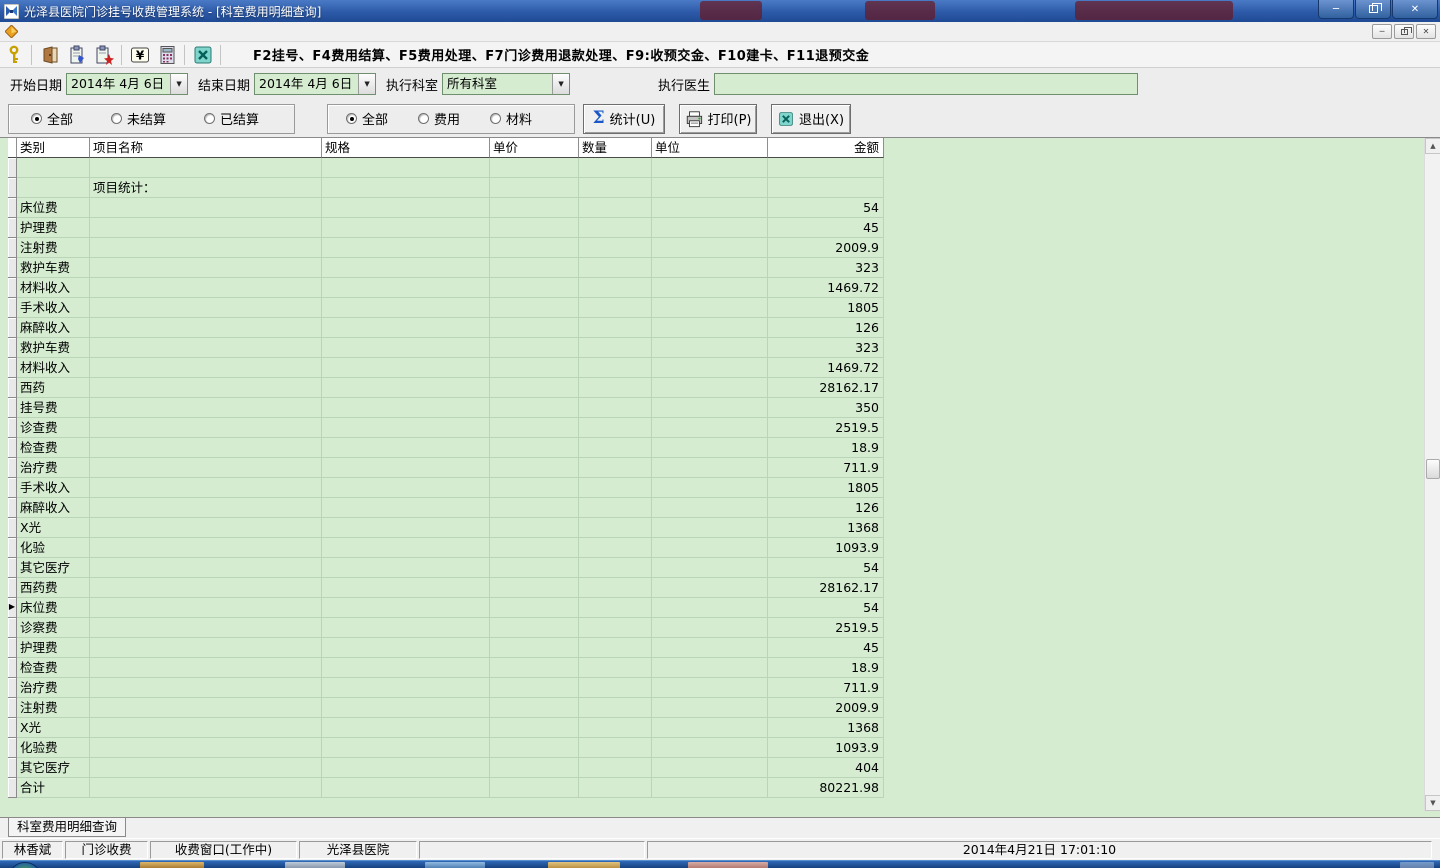 The height and width of the screenshot is (868, 1440). I want to click on restore-button, so click(1373, 9).